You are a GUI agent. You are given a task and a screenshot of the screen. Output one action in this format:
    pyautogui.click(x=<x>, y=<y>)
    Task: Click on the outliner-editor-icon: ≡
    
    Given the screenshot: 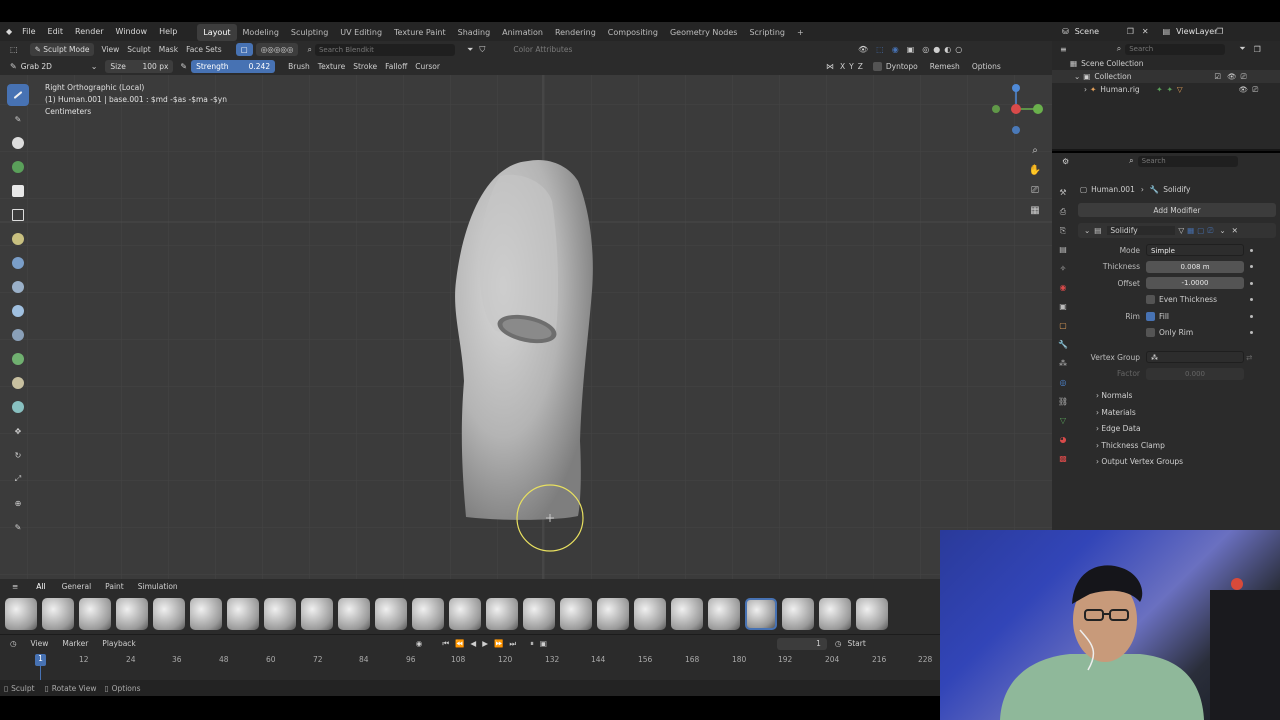 What is the action you would take?
    pyautogui.click(x=1063, y=49)
    